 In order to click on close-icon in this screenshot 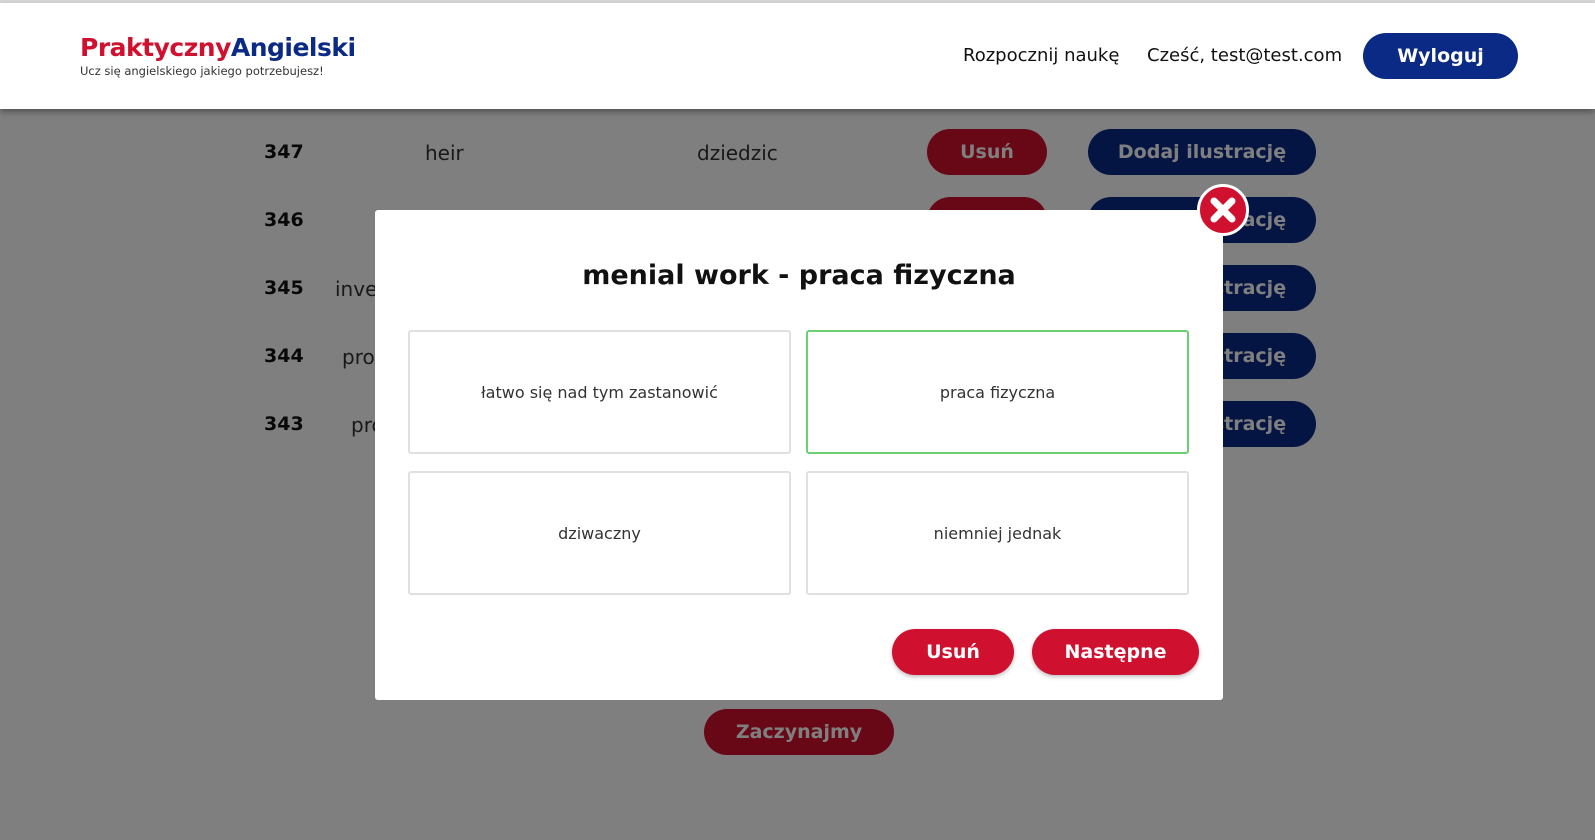, I will do `click(1223, 210)`.